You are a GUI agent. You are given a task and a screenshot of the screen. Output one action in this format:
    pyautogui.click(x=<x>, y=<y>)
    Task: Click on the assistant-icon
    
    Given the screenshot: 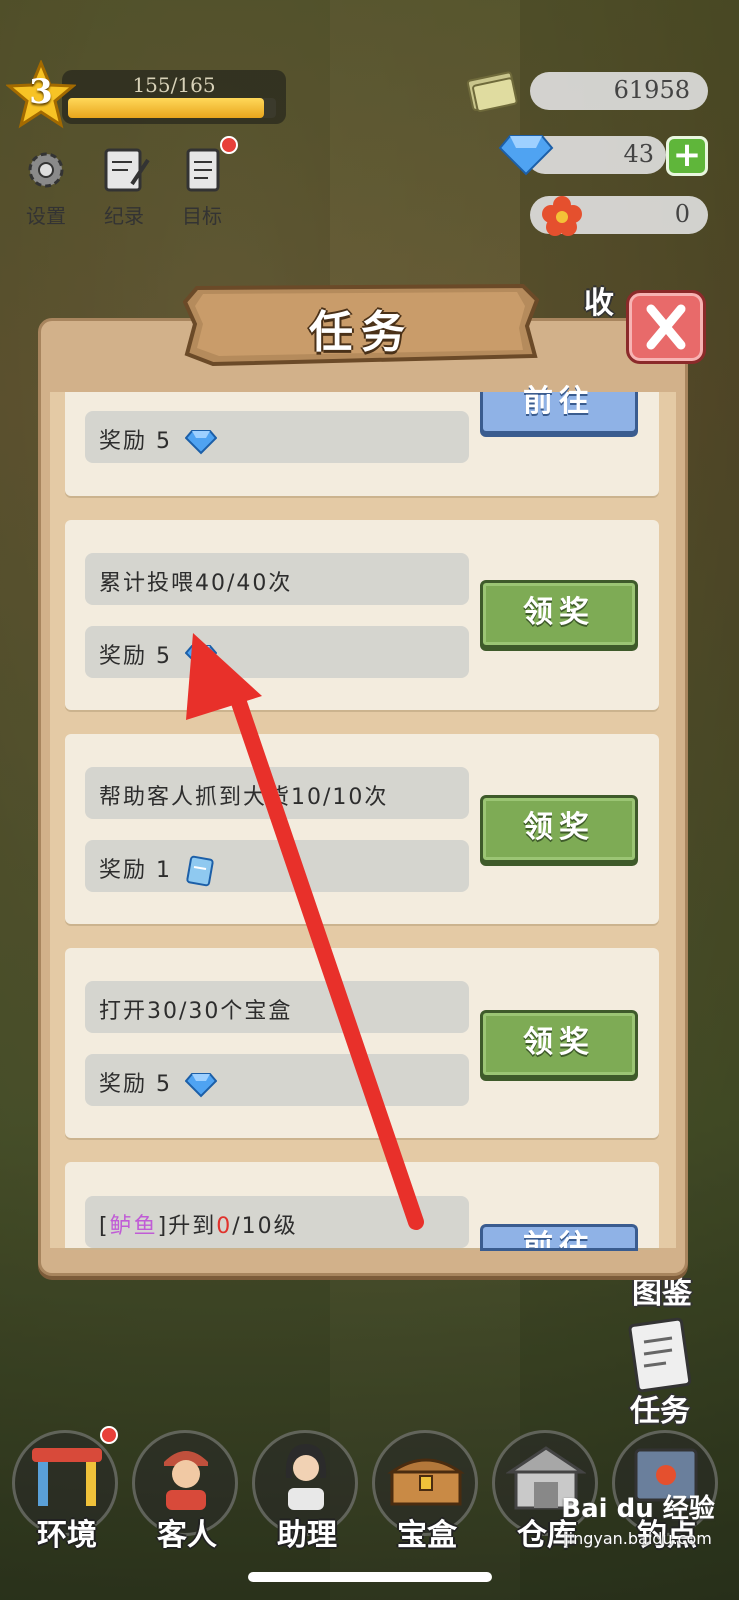 What is the action you would take?
    pyautogui.click(x=306, y=1477)
    